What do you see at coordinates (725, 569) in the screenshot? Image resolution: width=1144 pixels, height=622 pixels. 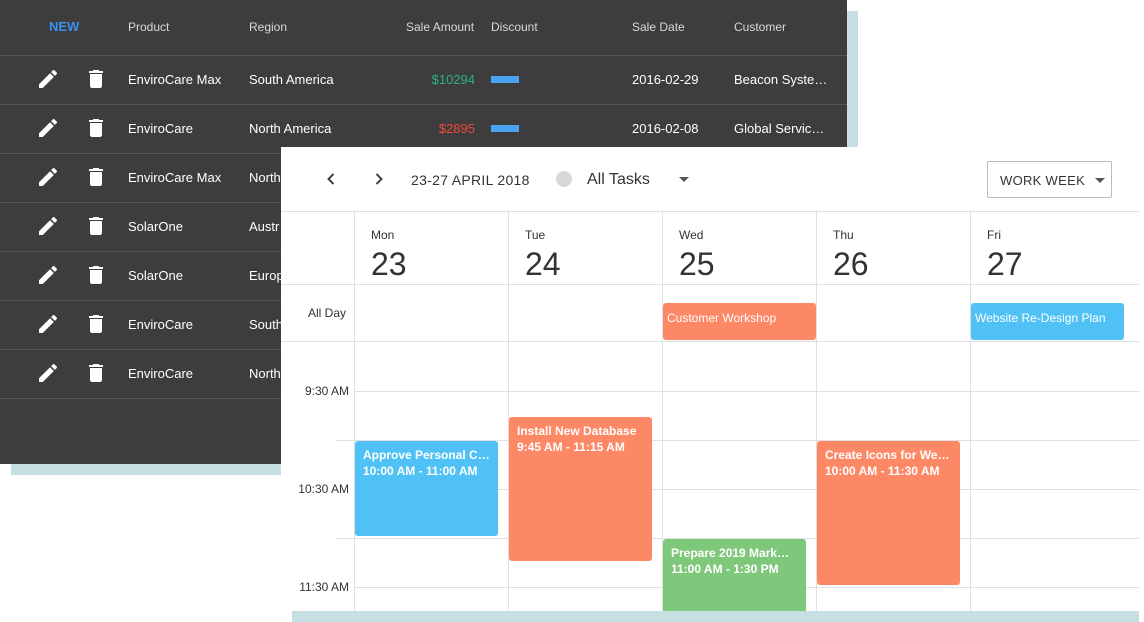 I see `event-time: 11:00 AM - 1:30 PM` at bounding box center [725, 569].